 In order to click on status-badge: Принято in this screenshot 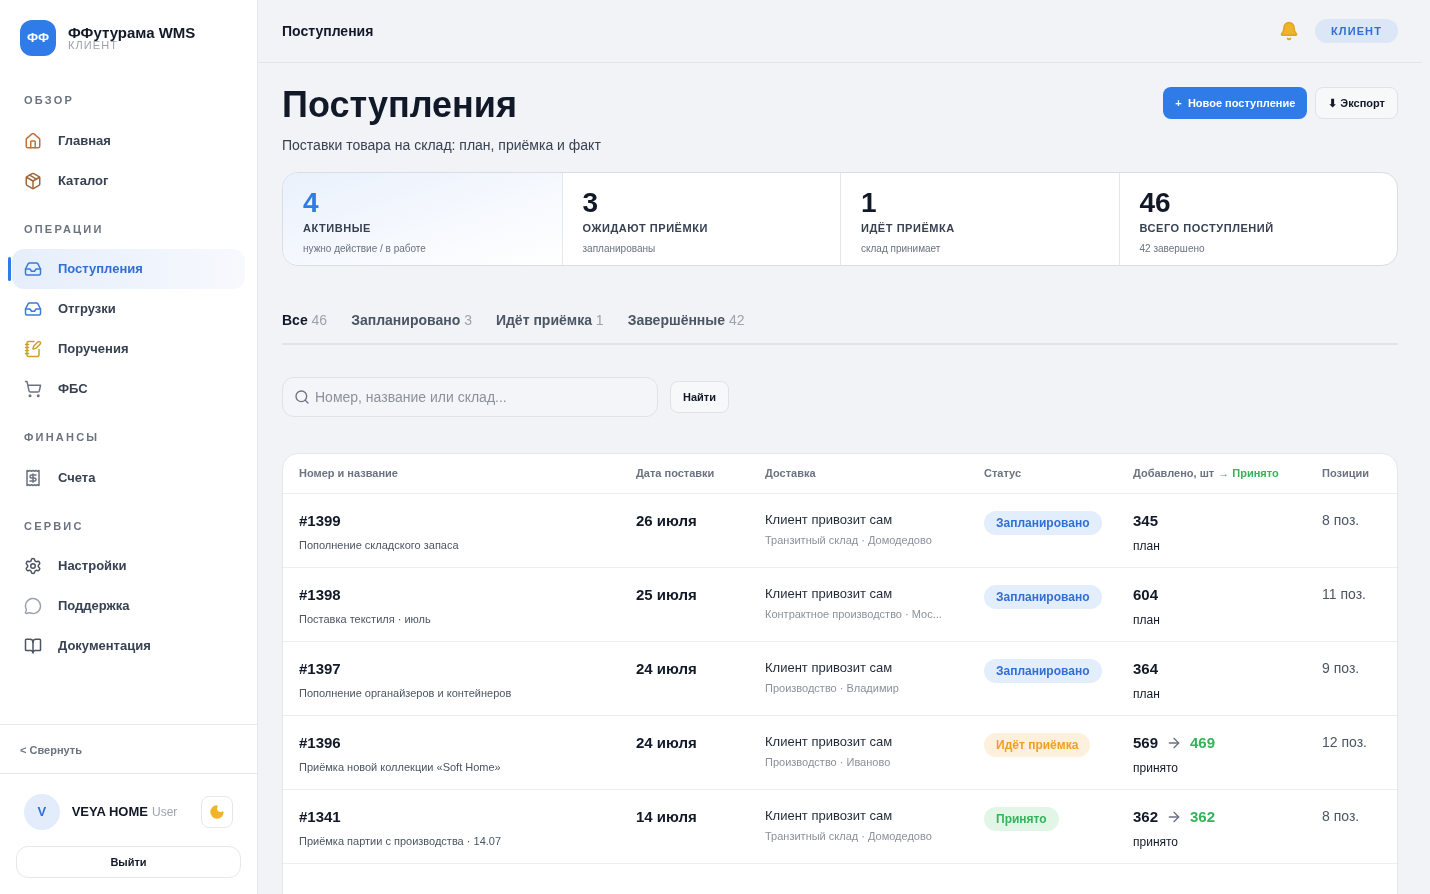, I will do `click(1021, 819)`.